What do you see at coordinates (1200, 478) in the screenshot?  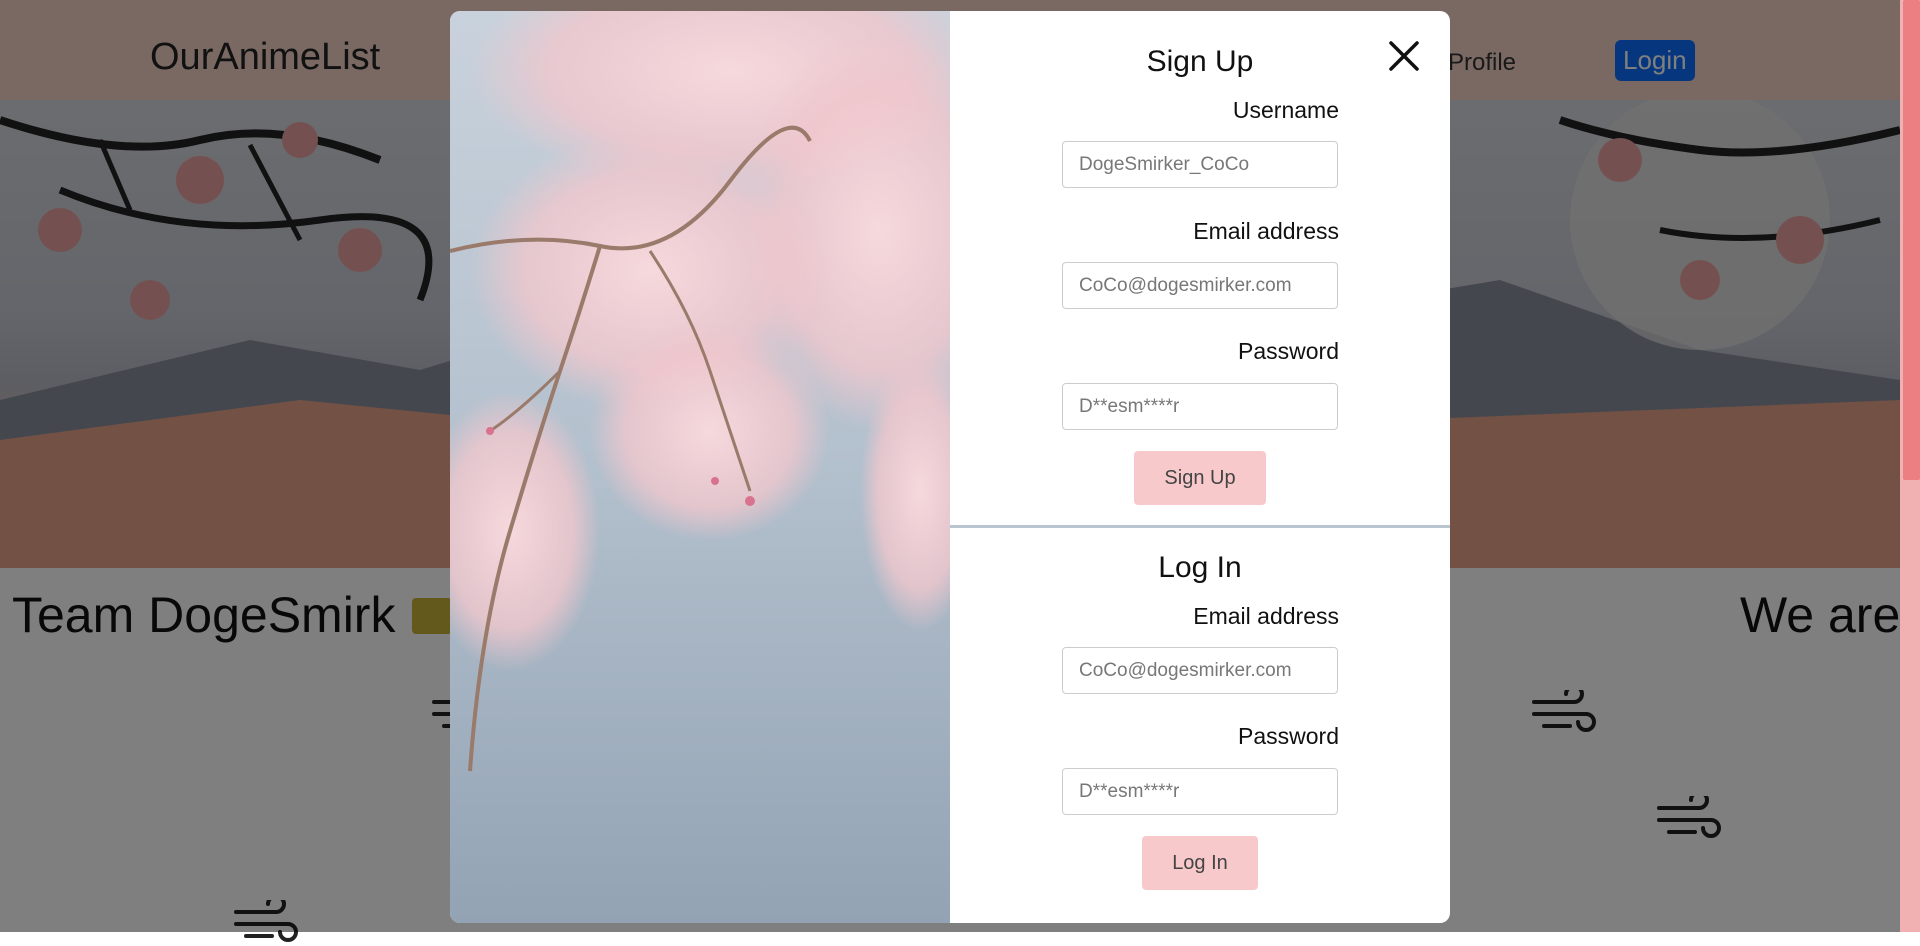 I see `signup-button: Sign Up` at bounding box center [1200, 478].